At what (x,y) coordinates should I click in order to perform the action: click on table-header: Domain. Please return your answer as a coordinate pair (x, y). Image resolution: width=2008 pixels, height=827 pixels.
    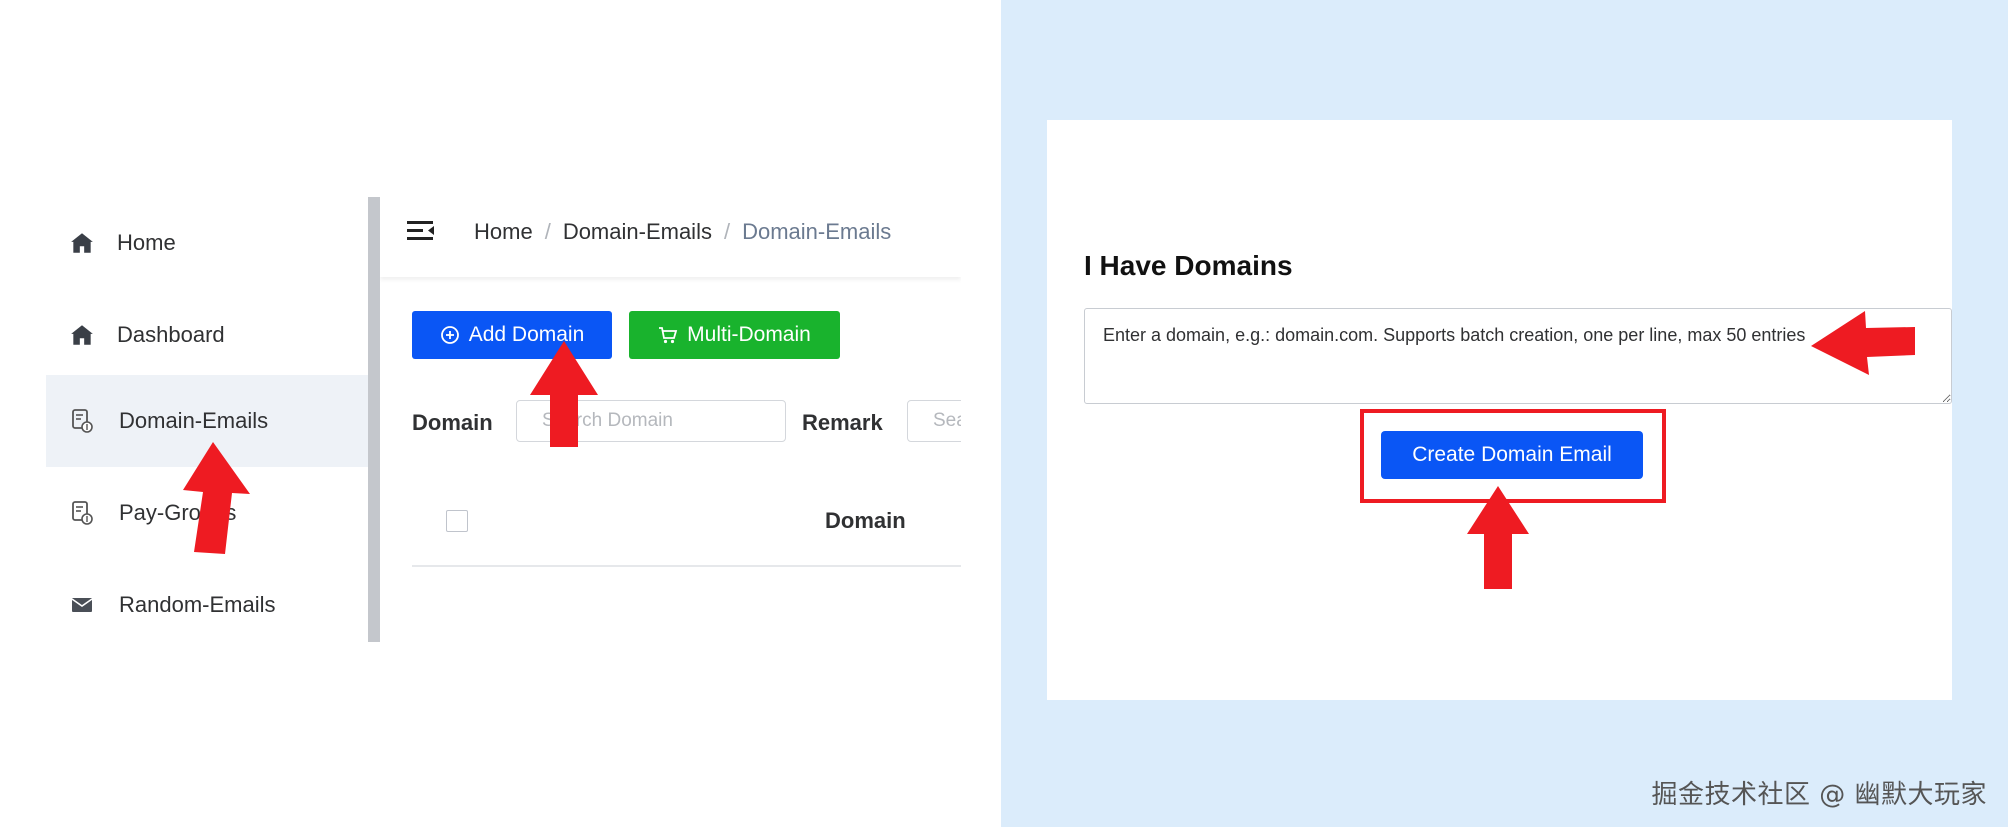
    Looking at the image, I should click on (686, 523).